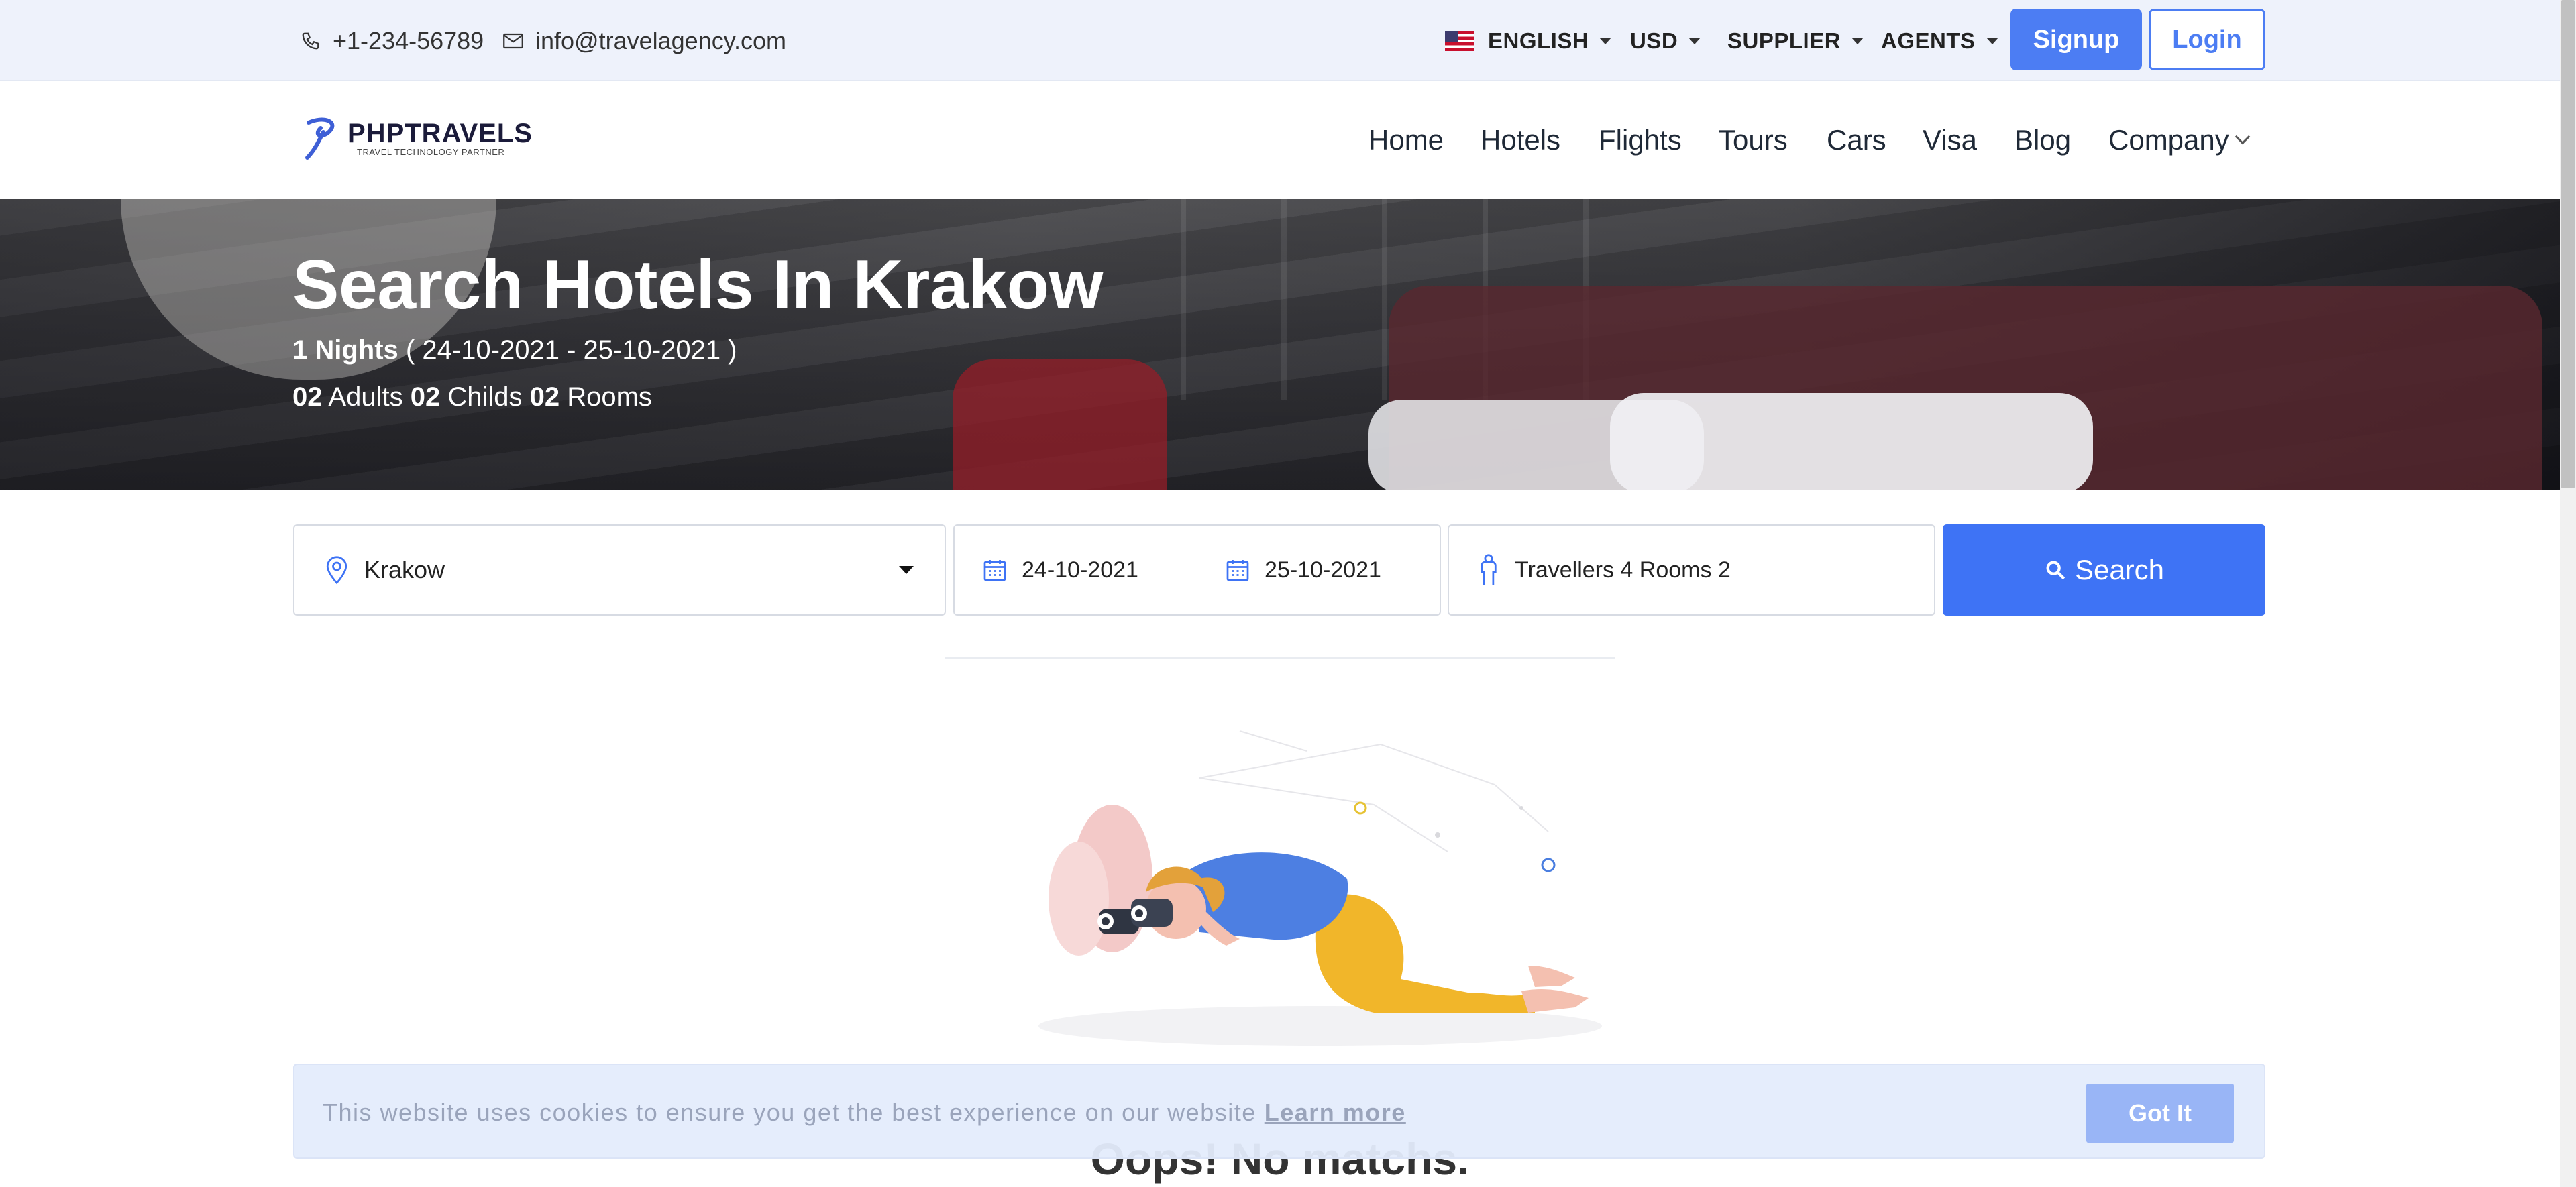 This screenshot has height=1187, width=2576. I want to click on supplier-dropdown: SUPPLIER, so click(1795, 41).